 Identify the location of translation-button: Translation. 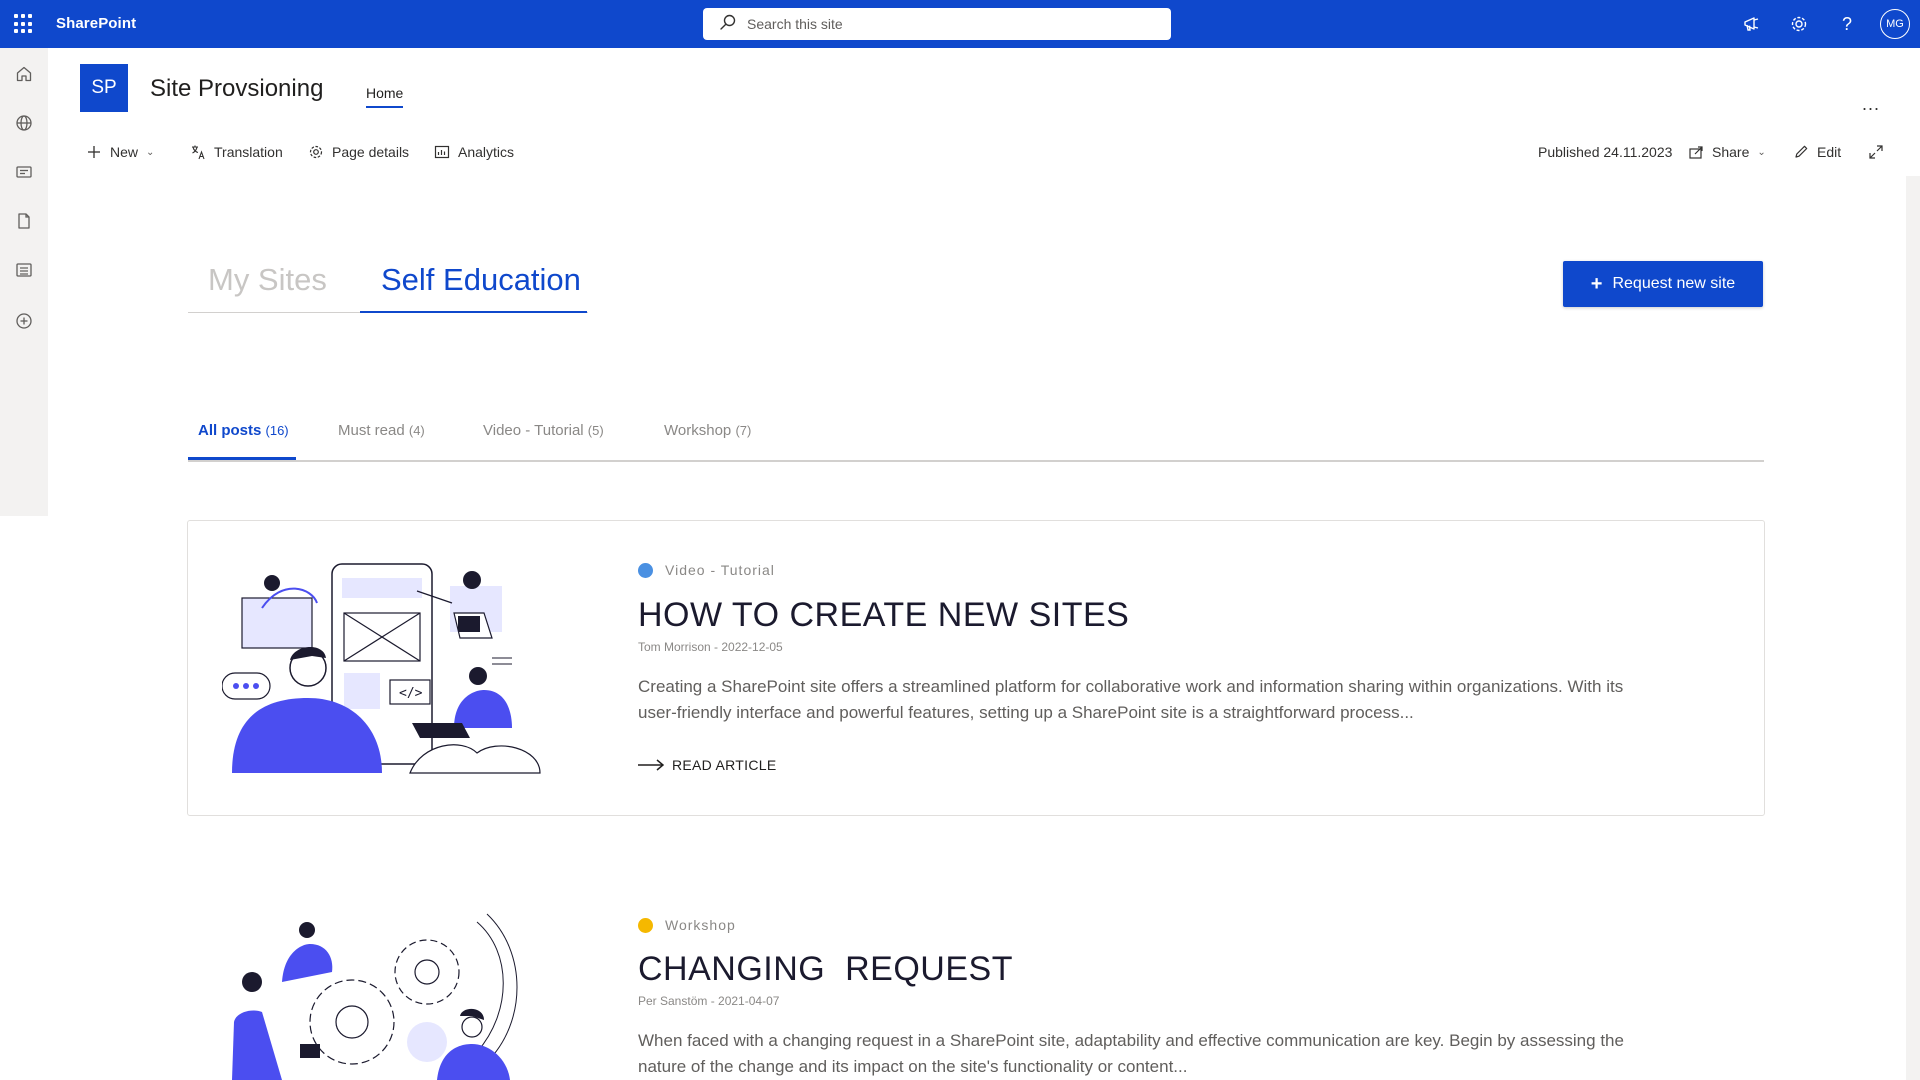
(236, 152).